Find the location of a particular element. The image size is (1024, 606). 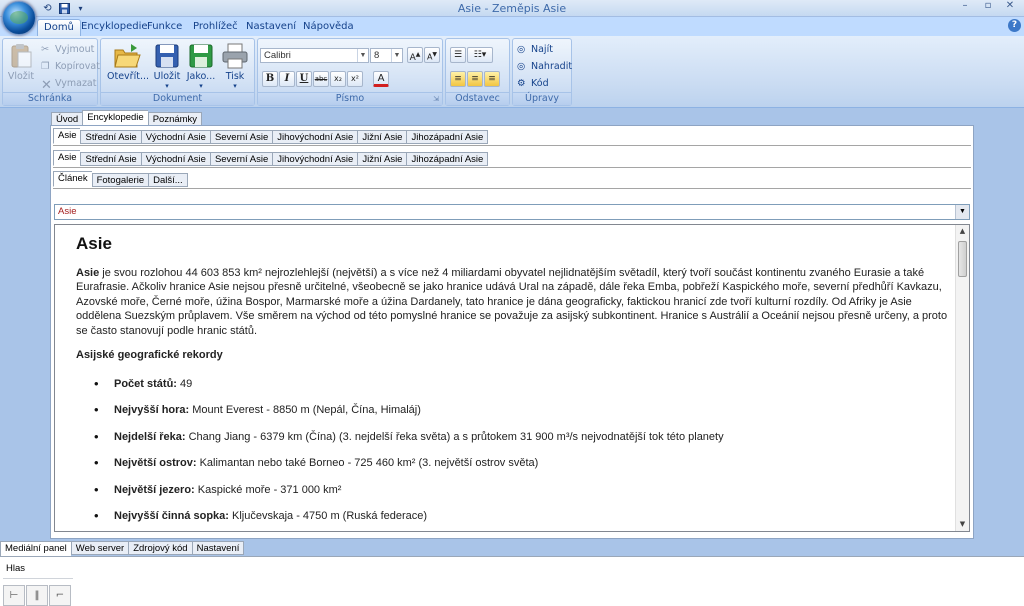

copy-button: ❐ Kopírovat is located at coordinates (70, 66).